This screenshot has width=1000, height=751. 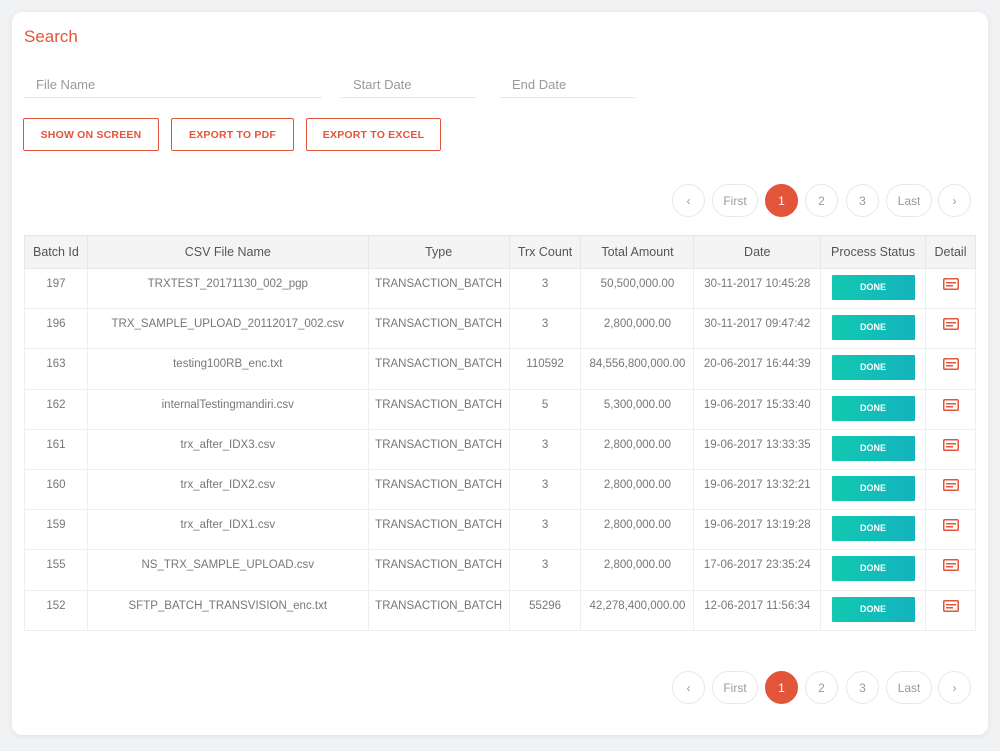 I want to click on cell-csv-file-name: trx_after_IDX1.csv, so click(x=227, y=530).